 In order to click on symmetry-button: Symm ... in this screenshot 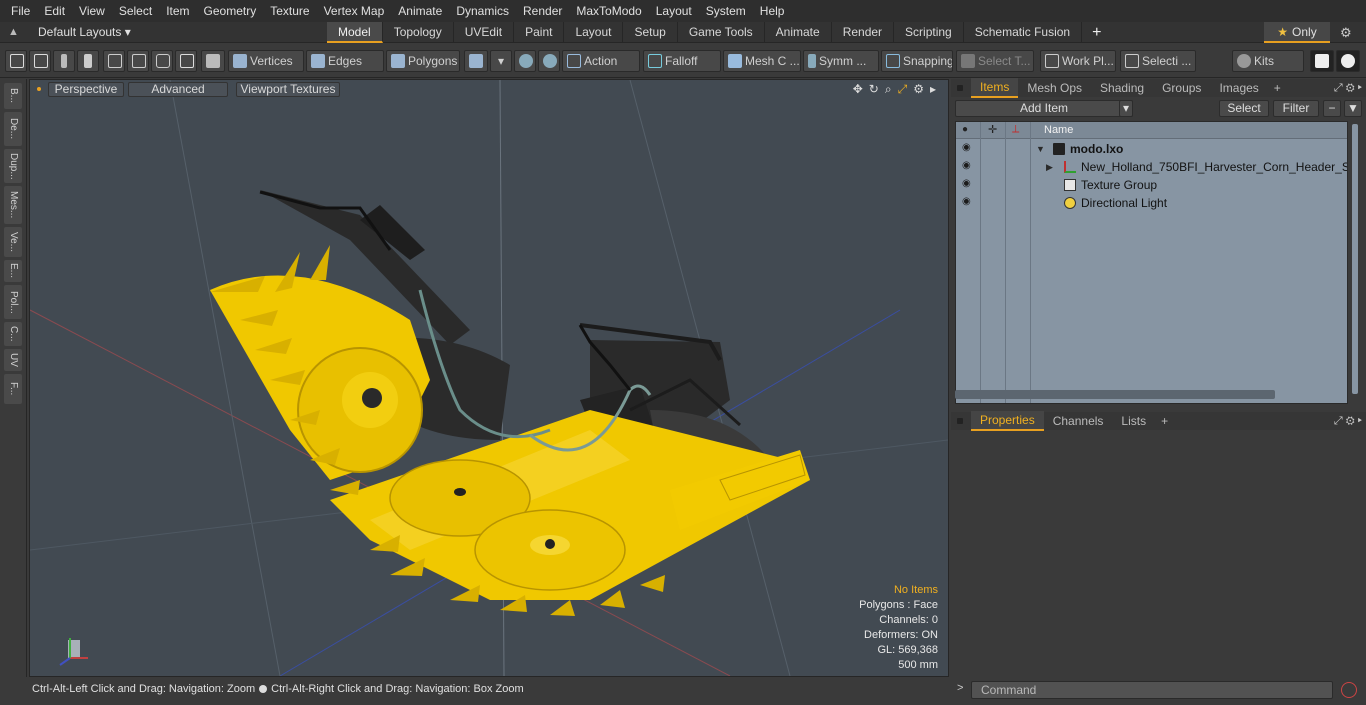, I will do `click(841, 61)`.